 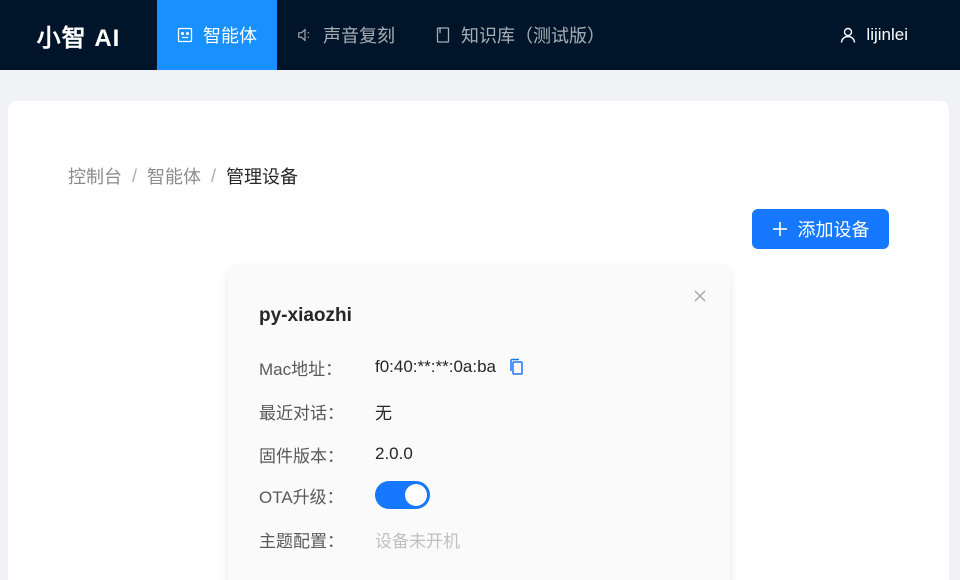 I want to click on add-device-label: 添加设备, so click(x=833, y=230).